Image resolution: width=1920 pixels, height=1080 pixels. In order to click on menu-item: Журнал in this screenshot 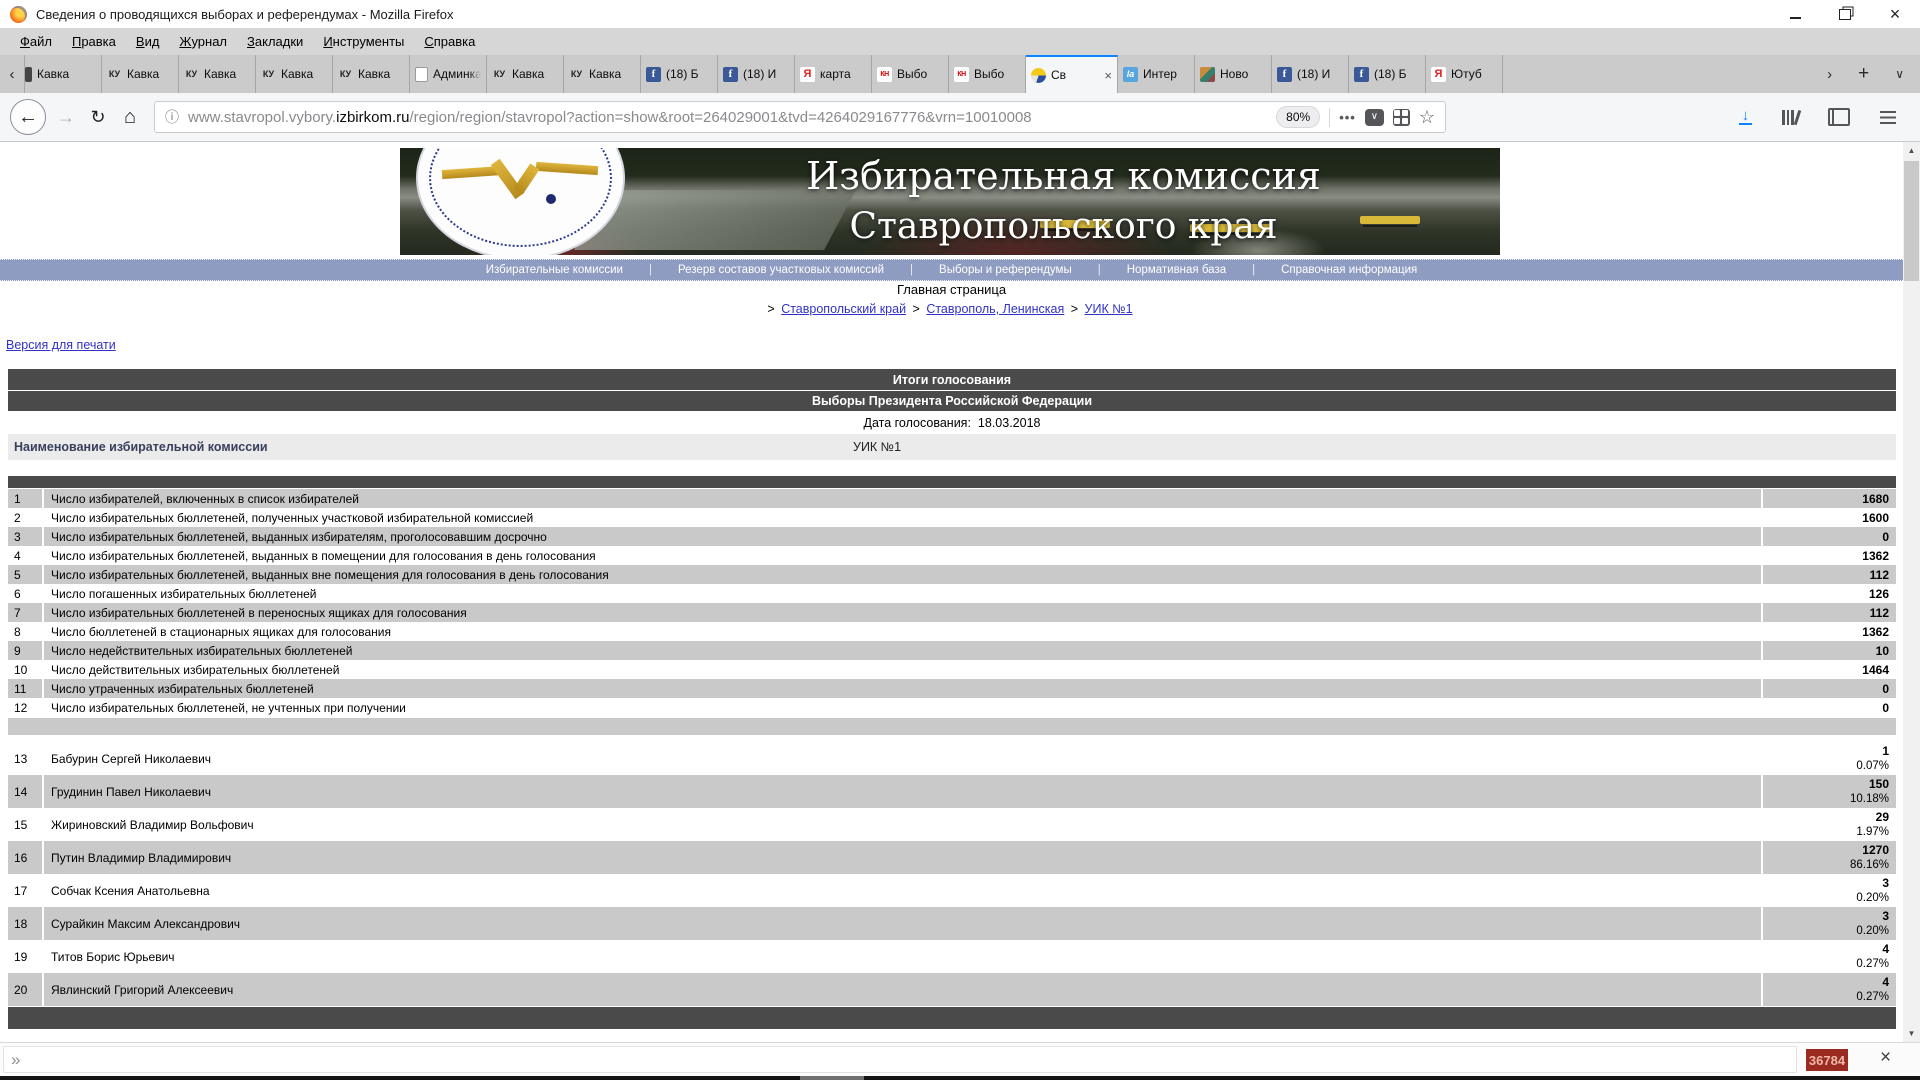, I will do `click(203, 41)`.